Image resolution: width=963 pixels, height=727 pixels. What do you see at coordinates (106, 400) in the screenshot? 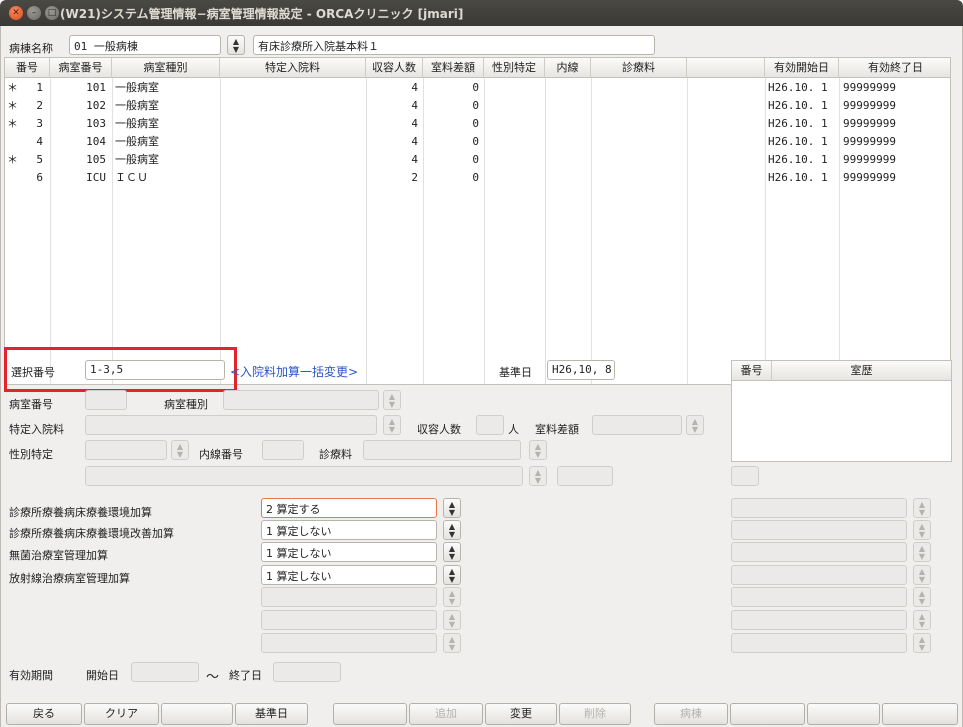
I see `room-number-field` at bounding box center [106, 400].